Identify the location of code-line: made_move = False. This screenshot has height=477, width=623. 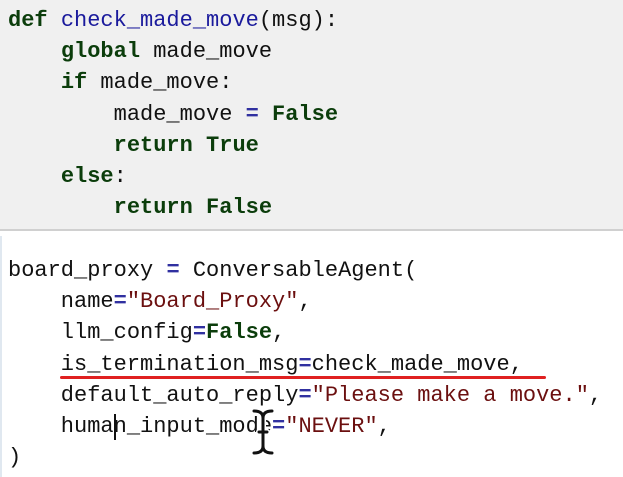
(173, 114).